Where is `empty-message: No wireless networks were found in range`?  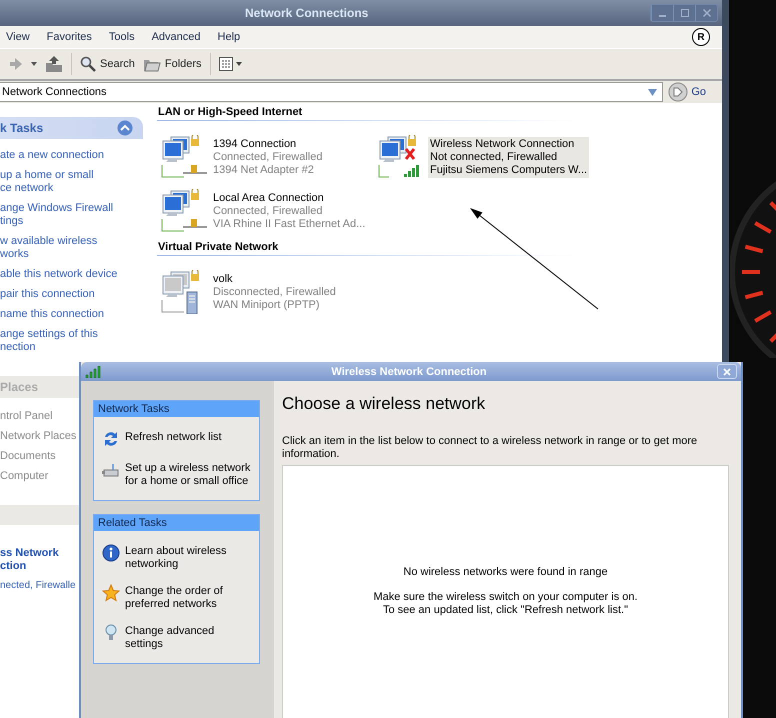 empty-message: No wireless networks were found in range is located at coordinates (505, 572).